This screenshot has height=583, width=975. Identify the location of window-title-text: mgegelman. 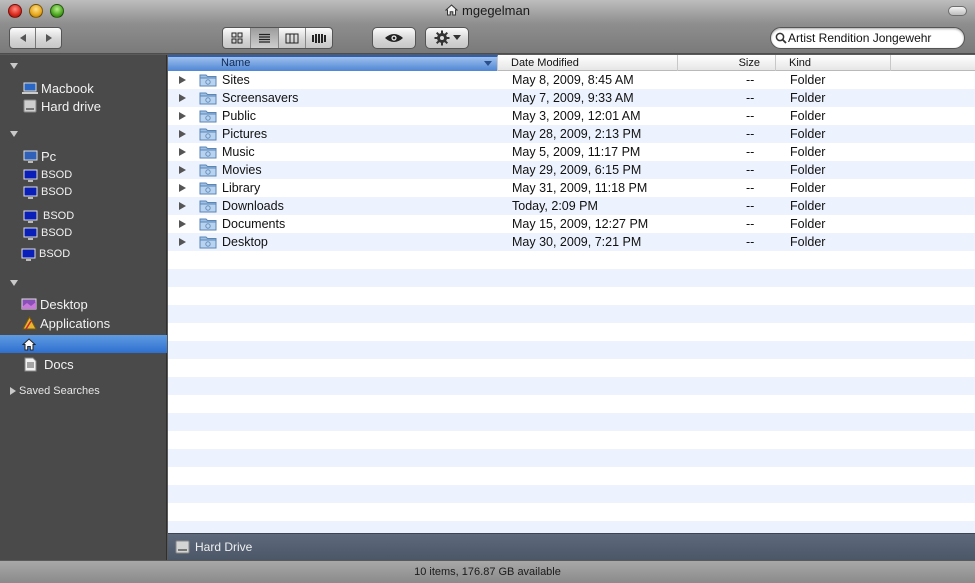
(496, 10).